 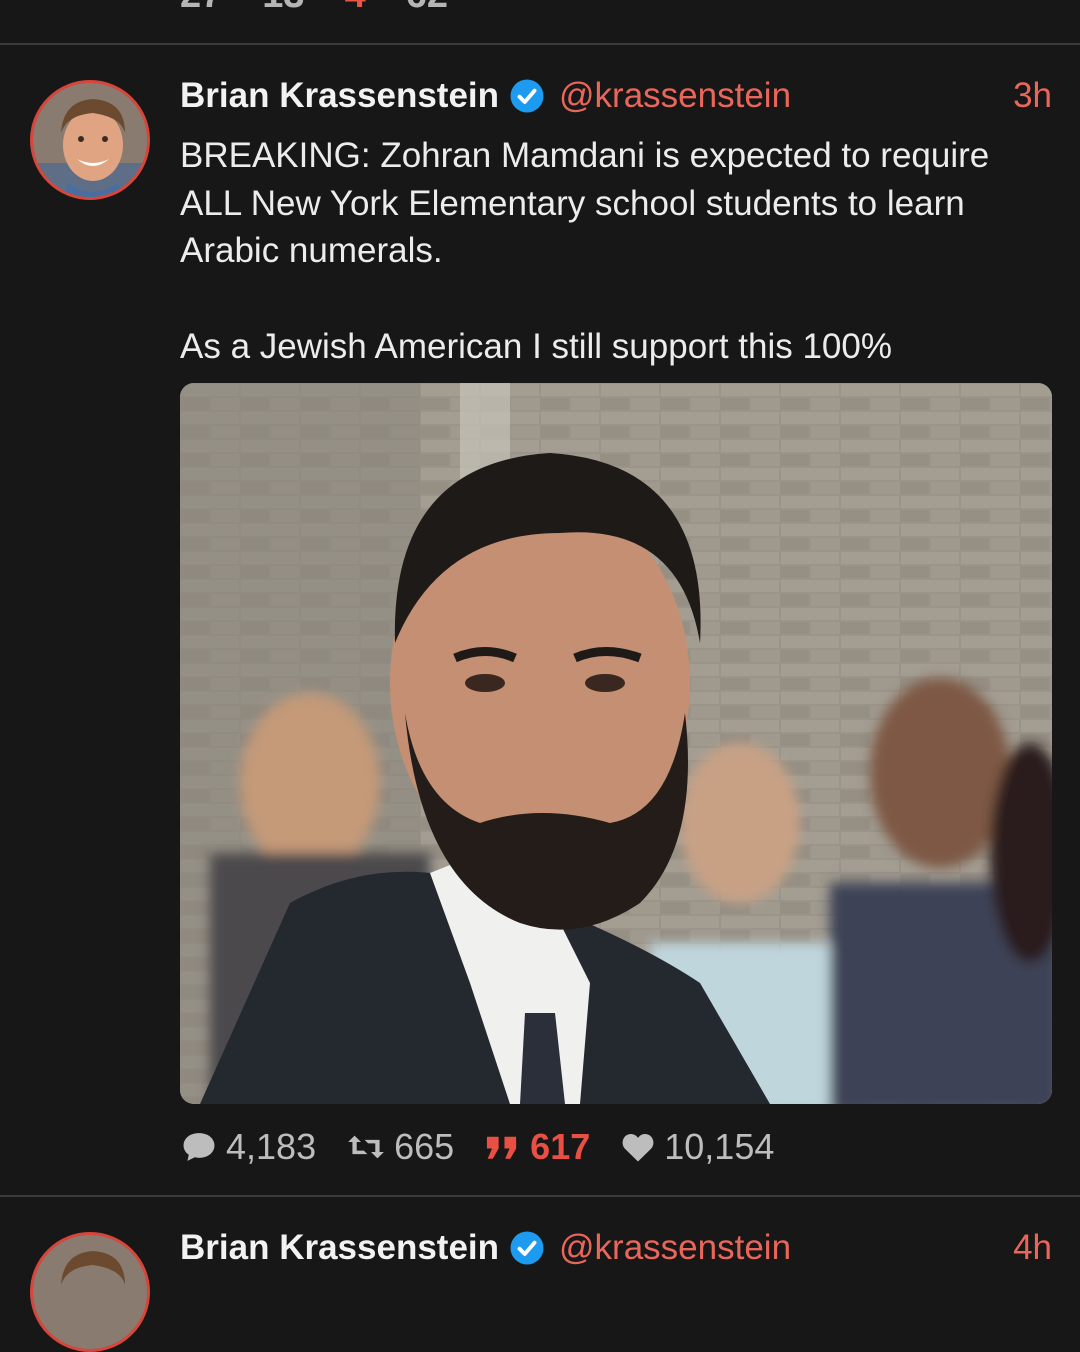 What do you see at coordinates (339, 1248) in the screenshot?
I see `next-author-name: Brian Krassenstein` at bounding box center [339, 1248].